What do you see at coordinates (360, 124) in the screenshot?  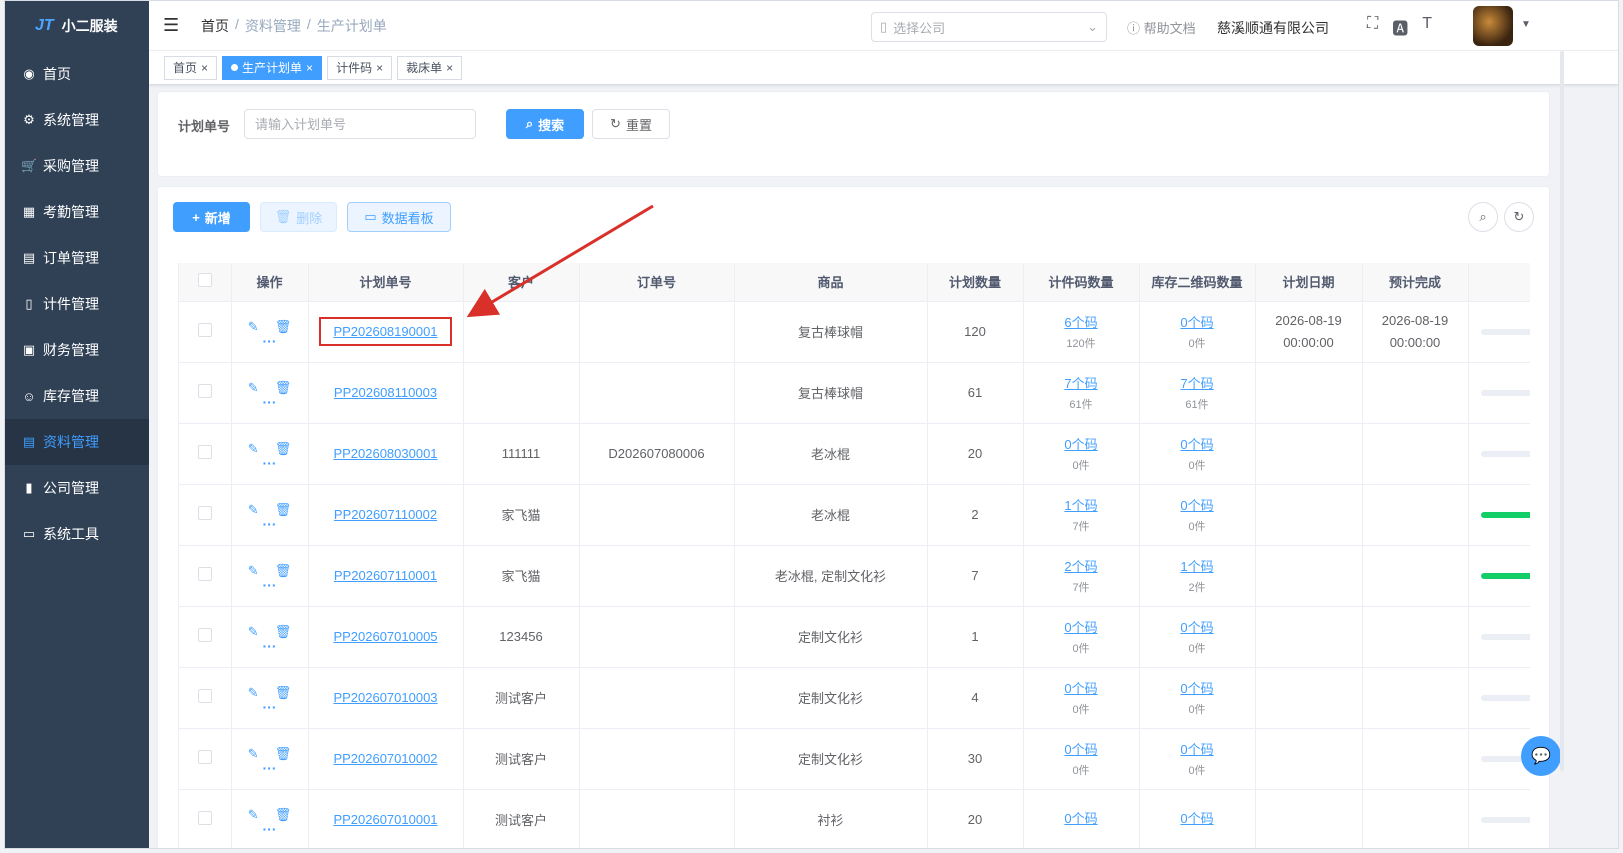 I see `plan-no-input` at bounding box center [360, 124].